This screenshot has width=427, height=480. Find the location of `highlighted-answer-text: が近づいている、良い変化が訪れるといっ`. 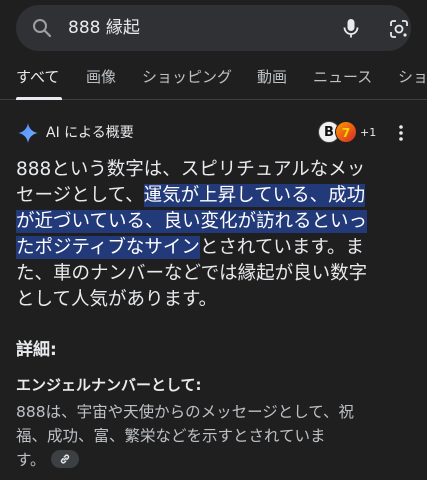

highlighted-answer-text: が近づいている、良い変化が訪れるといっ is located at coordinates (191, 221).